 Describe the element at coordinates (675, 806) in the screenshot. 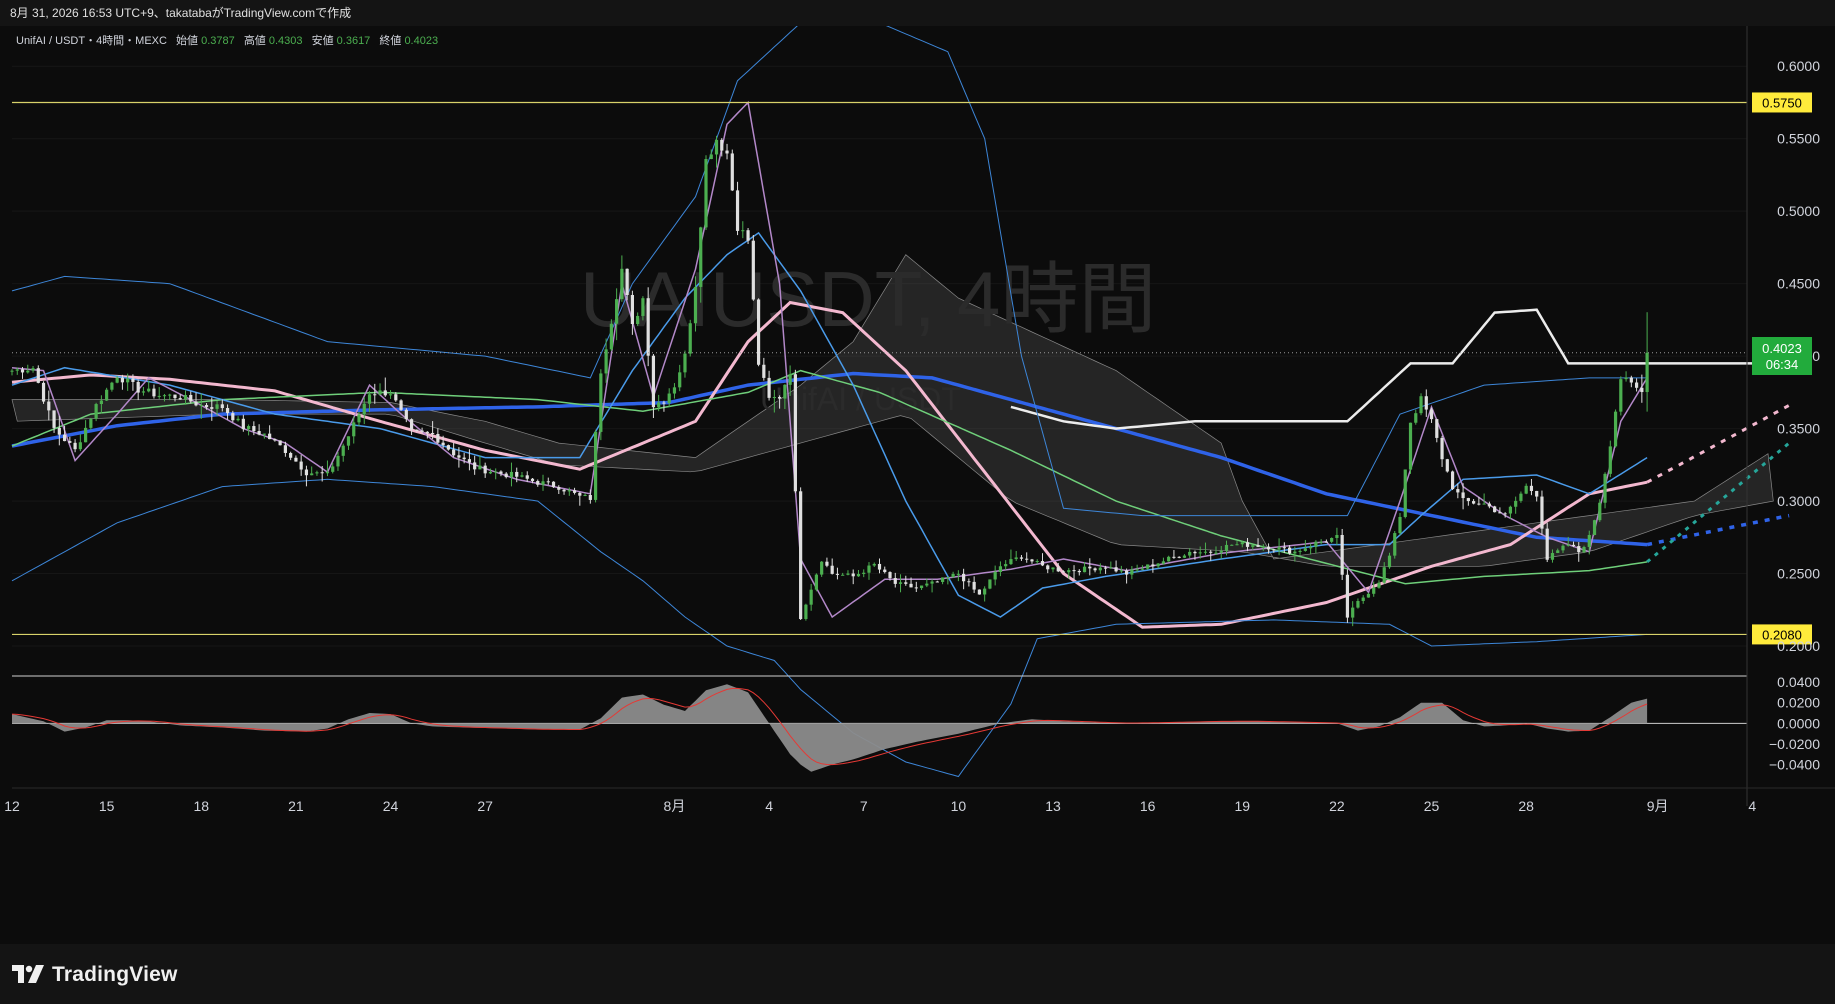

I see `x-tick-label: 8月` at that location.